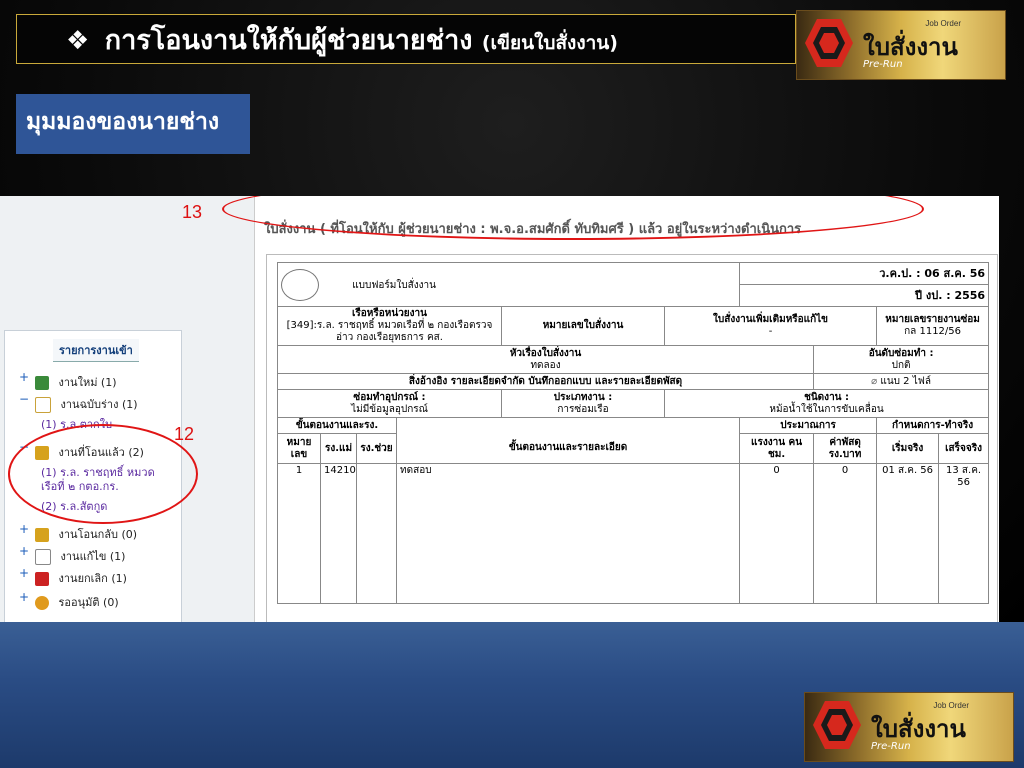 This screenshot has height=768, width=1024. Describe the element at coordinates (192, 212) in the screenshot. I see `callout-number-13: 13` at that location.